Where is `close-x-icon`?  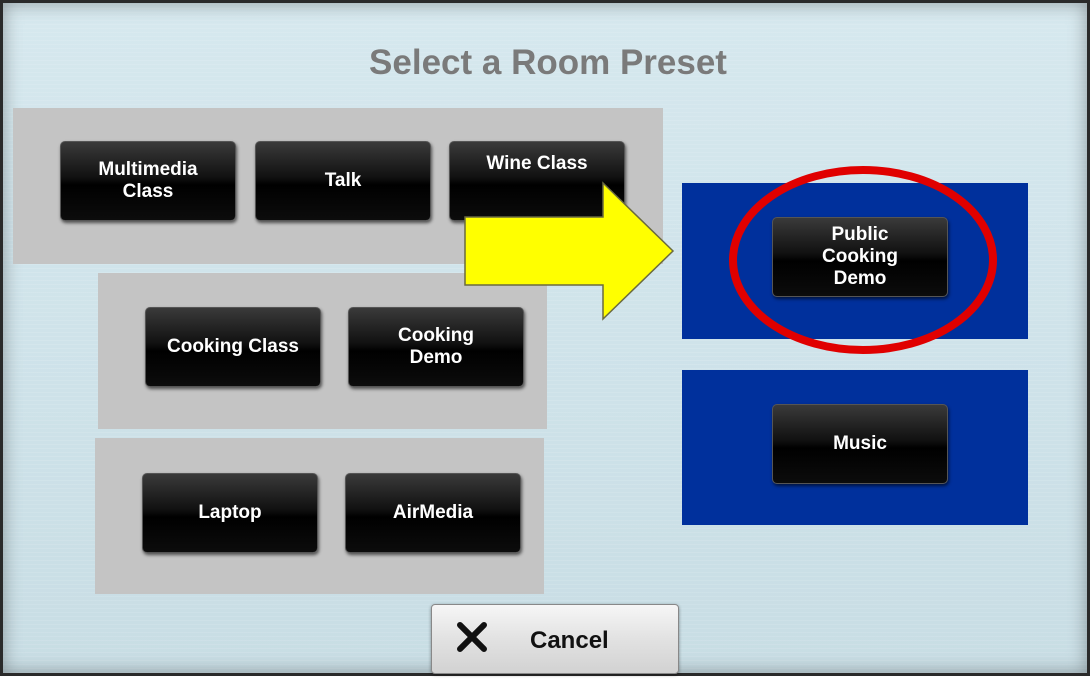
close-x-icon is located at coordinates (472, 637).